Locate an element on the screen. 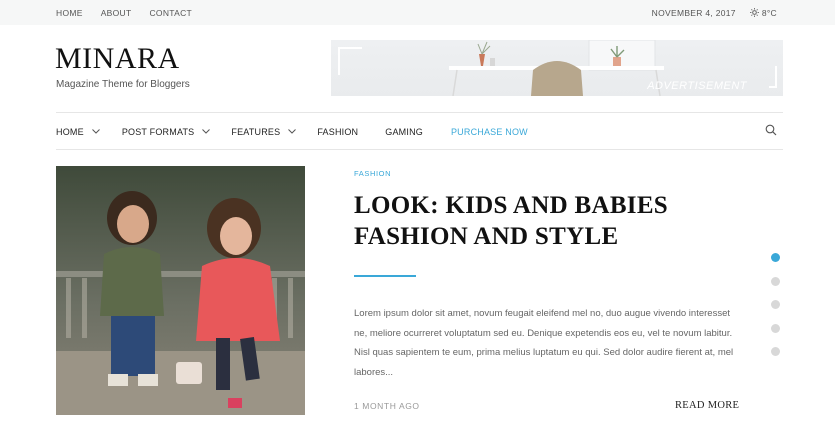 The height and width of the screenshot is (430, 835). nav-item-label: POST FORMATS is located at coordinates (158, 131).